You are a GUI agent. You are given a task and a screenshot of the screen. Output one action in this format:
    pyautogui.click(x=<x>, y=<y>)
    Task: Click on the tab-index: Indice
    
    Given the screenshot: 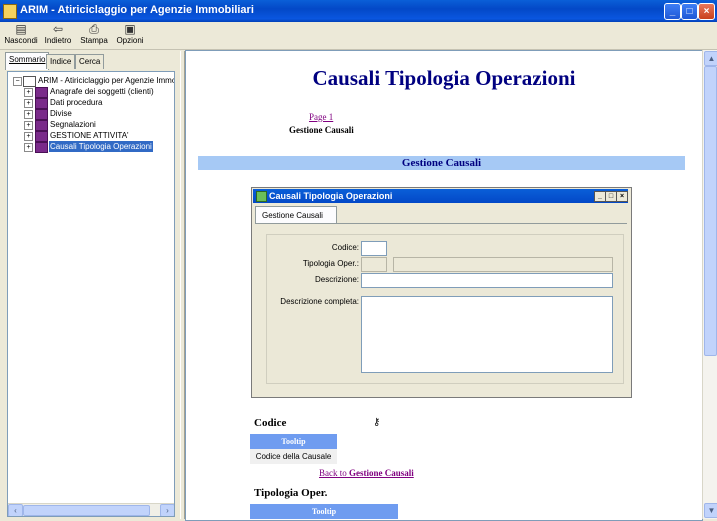 What is the action you would take?
    pyautogui.click(x=61, y=61)
    